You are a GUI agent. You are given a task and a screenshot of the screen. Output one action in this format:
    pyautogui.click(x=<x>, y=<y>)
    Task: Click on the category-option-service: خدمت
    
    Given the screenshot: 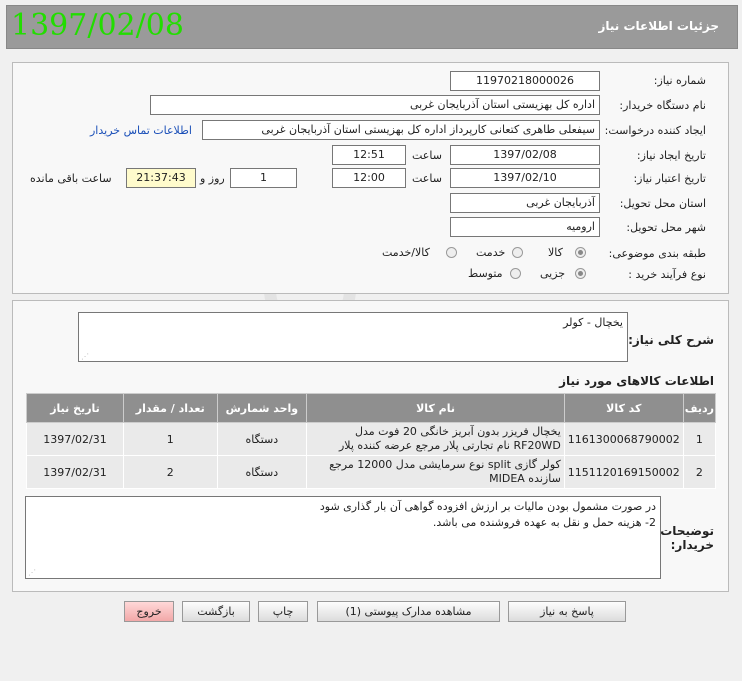 What is the action you would take?
    pyautogui.click(x=491, y=252)
    